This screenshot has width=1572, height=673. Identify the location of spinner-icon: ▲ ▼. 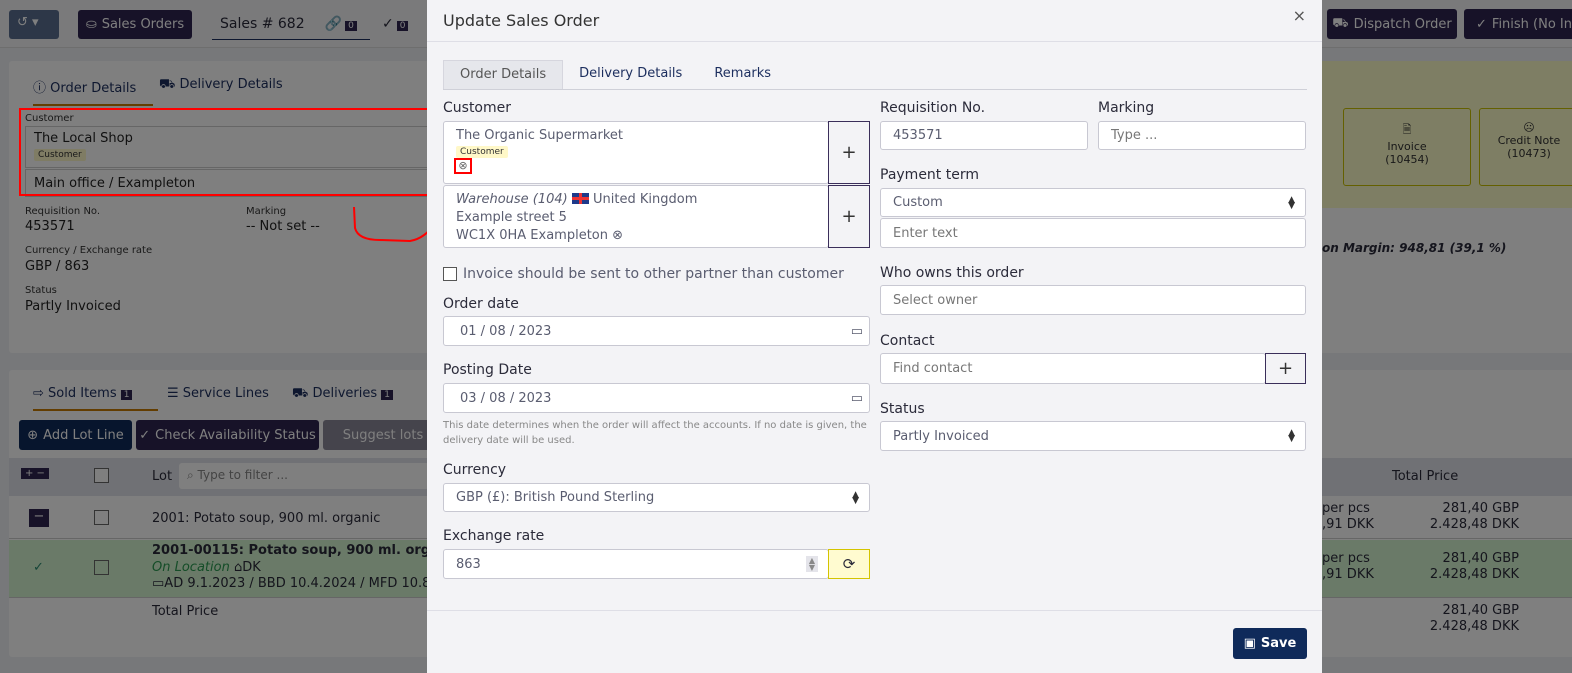
(811, 564).